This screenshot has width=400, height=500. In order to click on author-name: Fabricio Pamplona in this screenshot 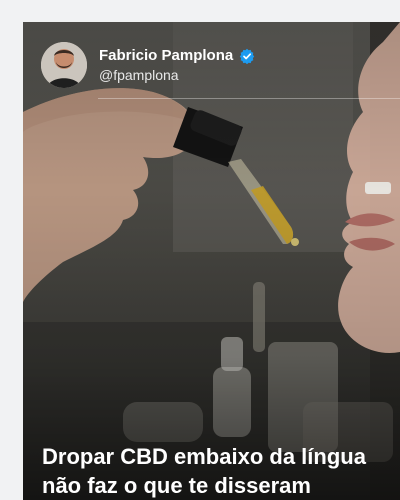, I will do `click(166, 56)`.